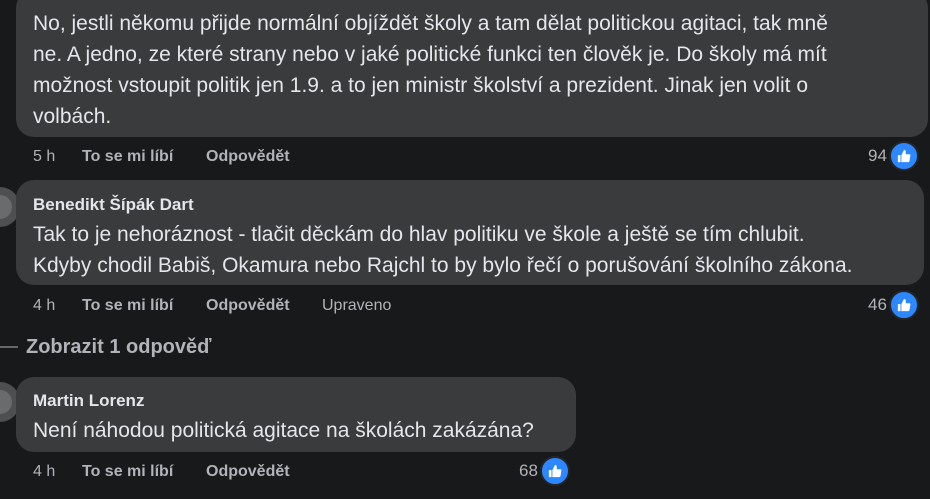  What do you see at coordinates (72, 116) in the screenshot?
I see `comment-line: volbách.` at bounding box center [72, 116].